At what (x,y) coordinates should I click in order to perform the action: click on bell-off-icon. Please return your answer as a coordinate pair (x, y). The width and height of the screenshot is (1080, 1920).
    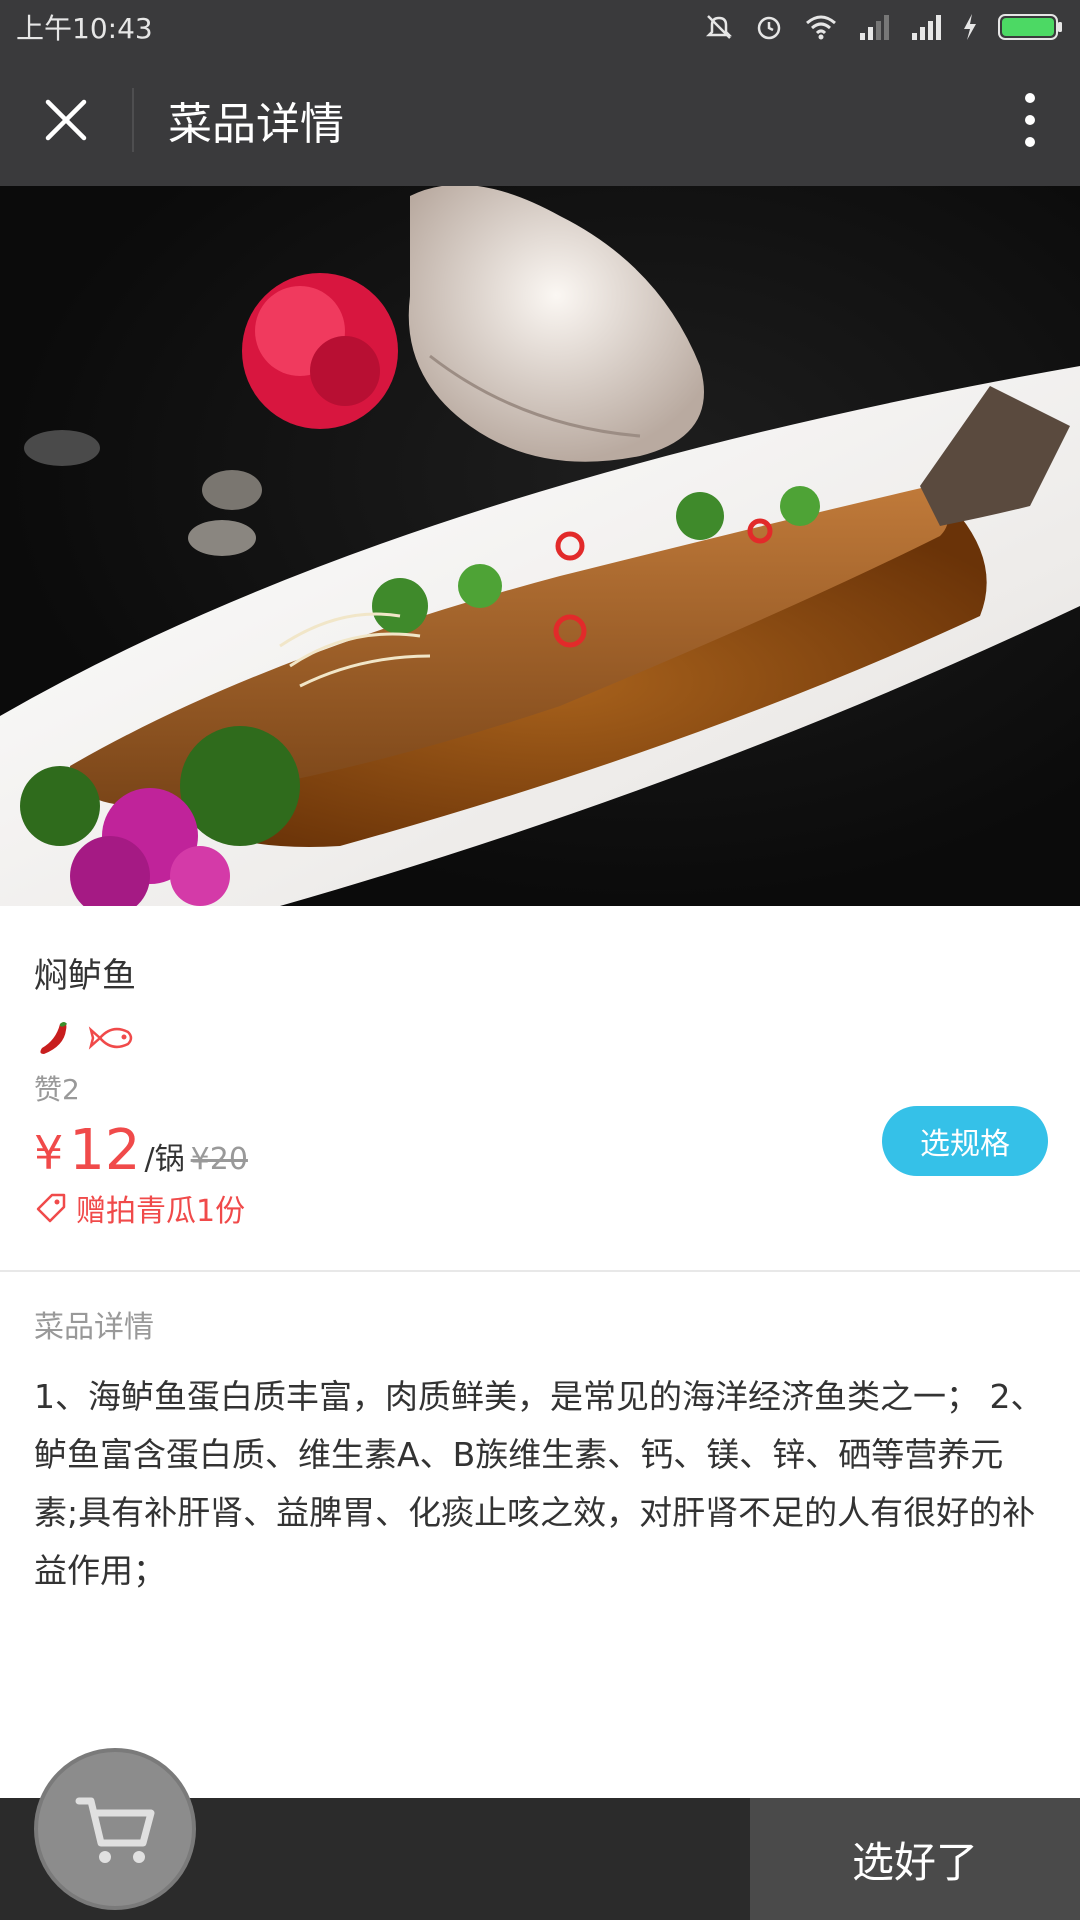
    Looking at the image, I should click on (719, 27).